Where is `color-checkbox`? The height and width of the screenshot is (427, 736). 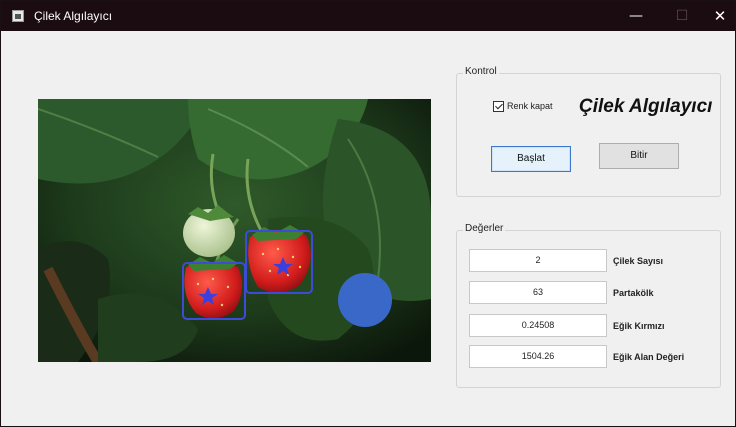
color-checkbox is located at coordinates (498, 106).